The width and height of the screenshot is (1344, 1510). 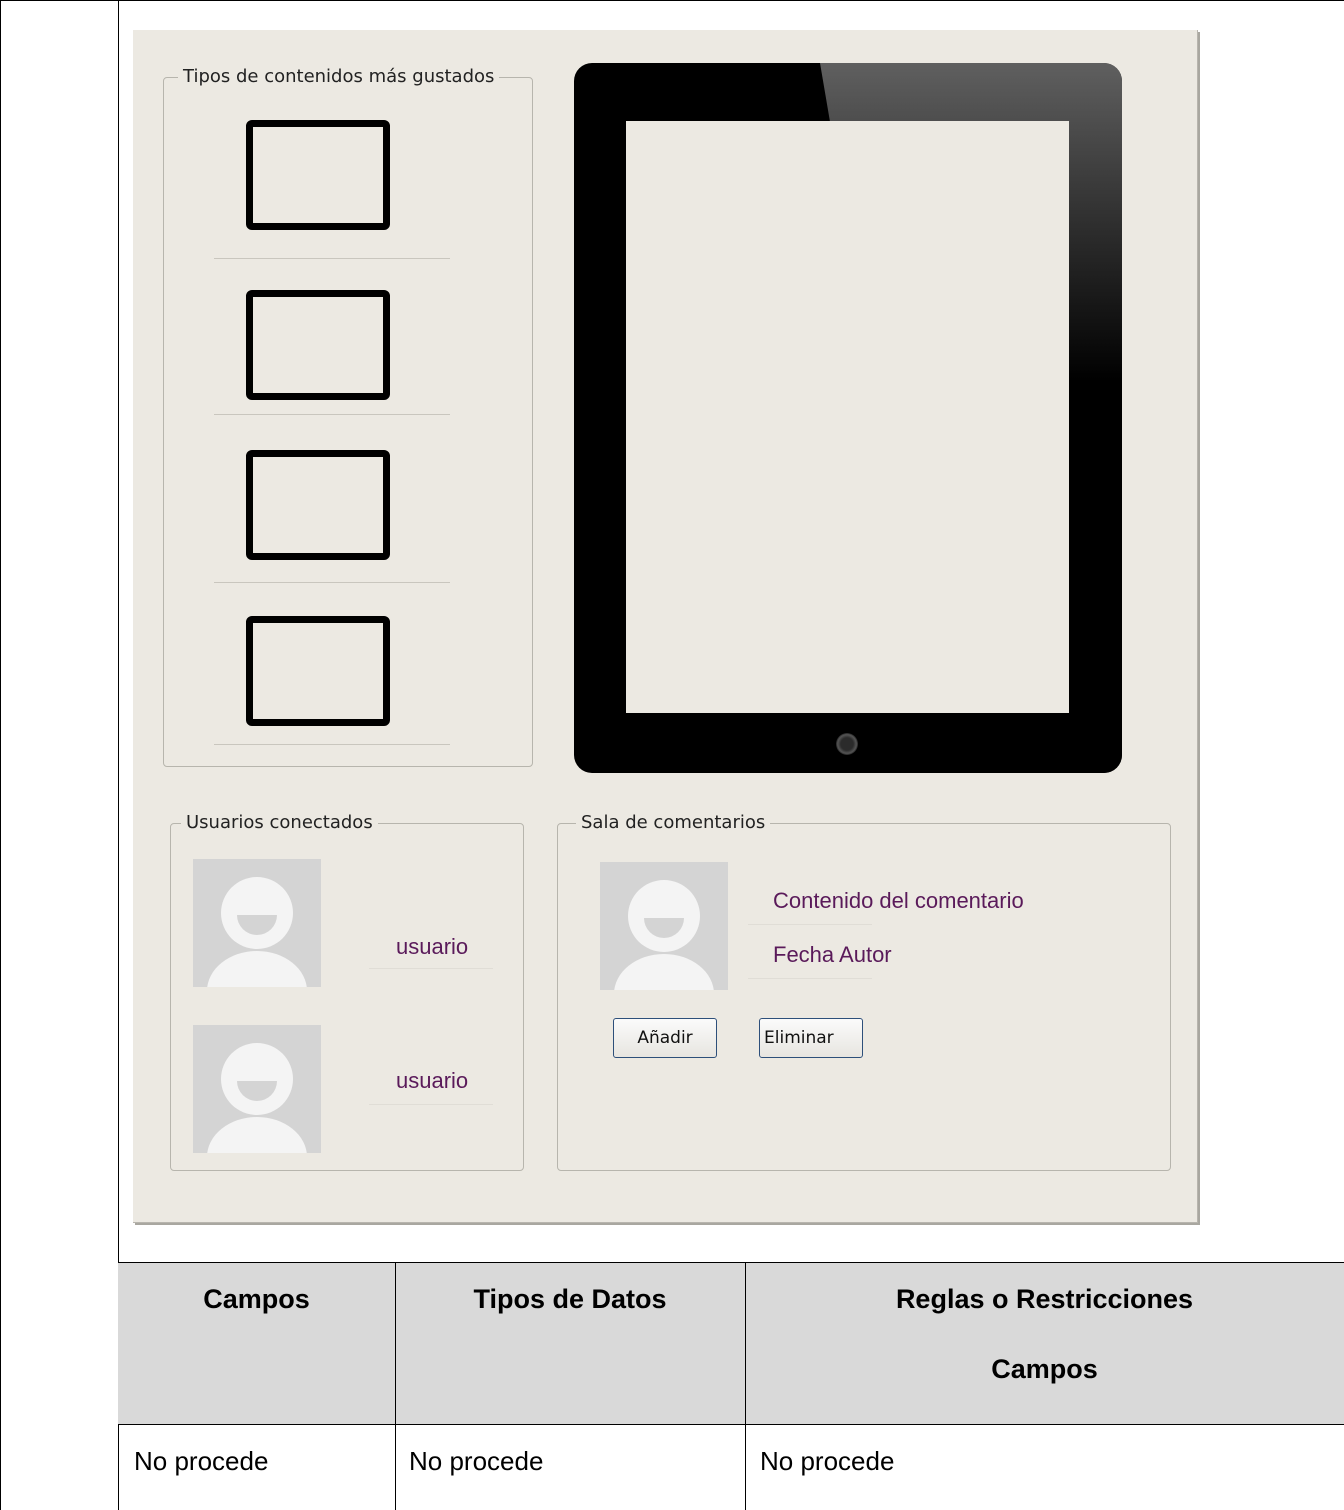 What do you see at coordinates (898, 900) in the screenshot?
I see `comment-content: Contenido del comentario` at bounding box center [898, 900].